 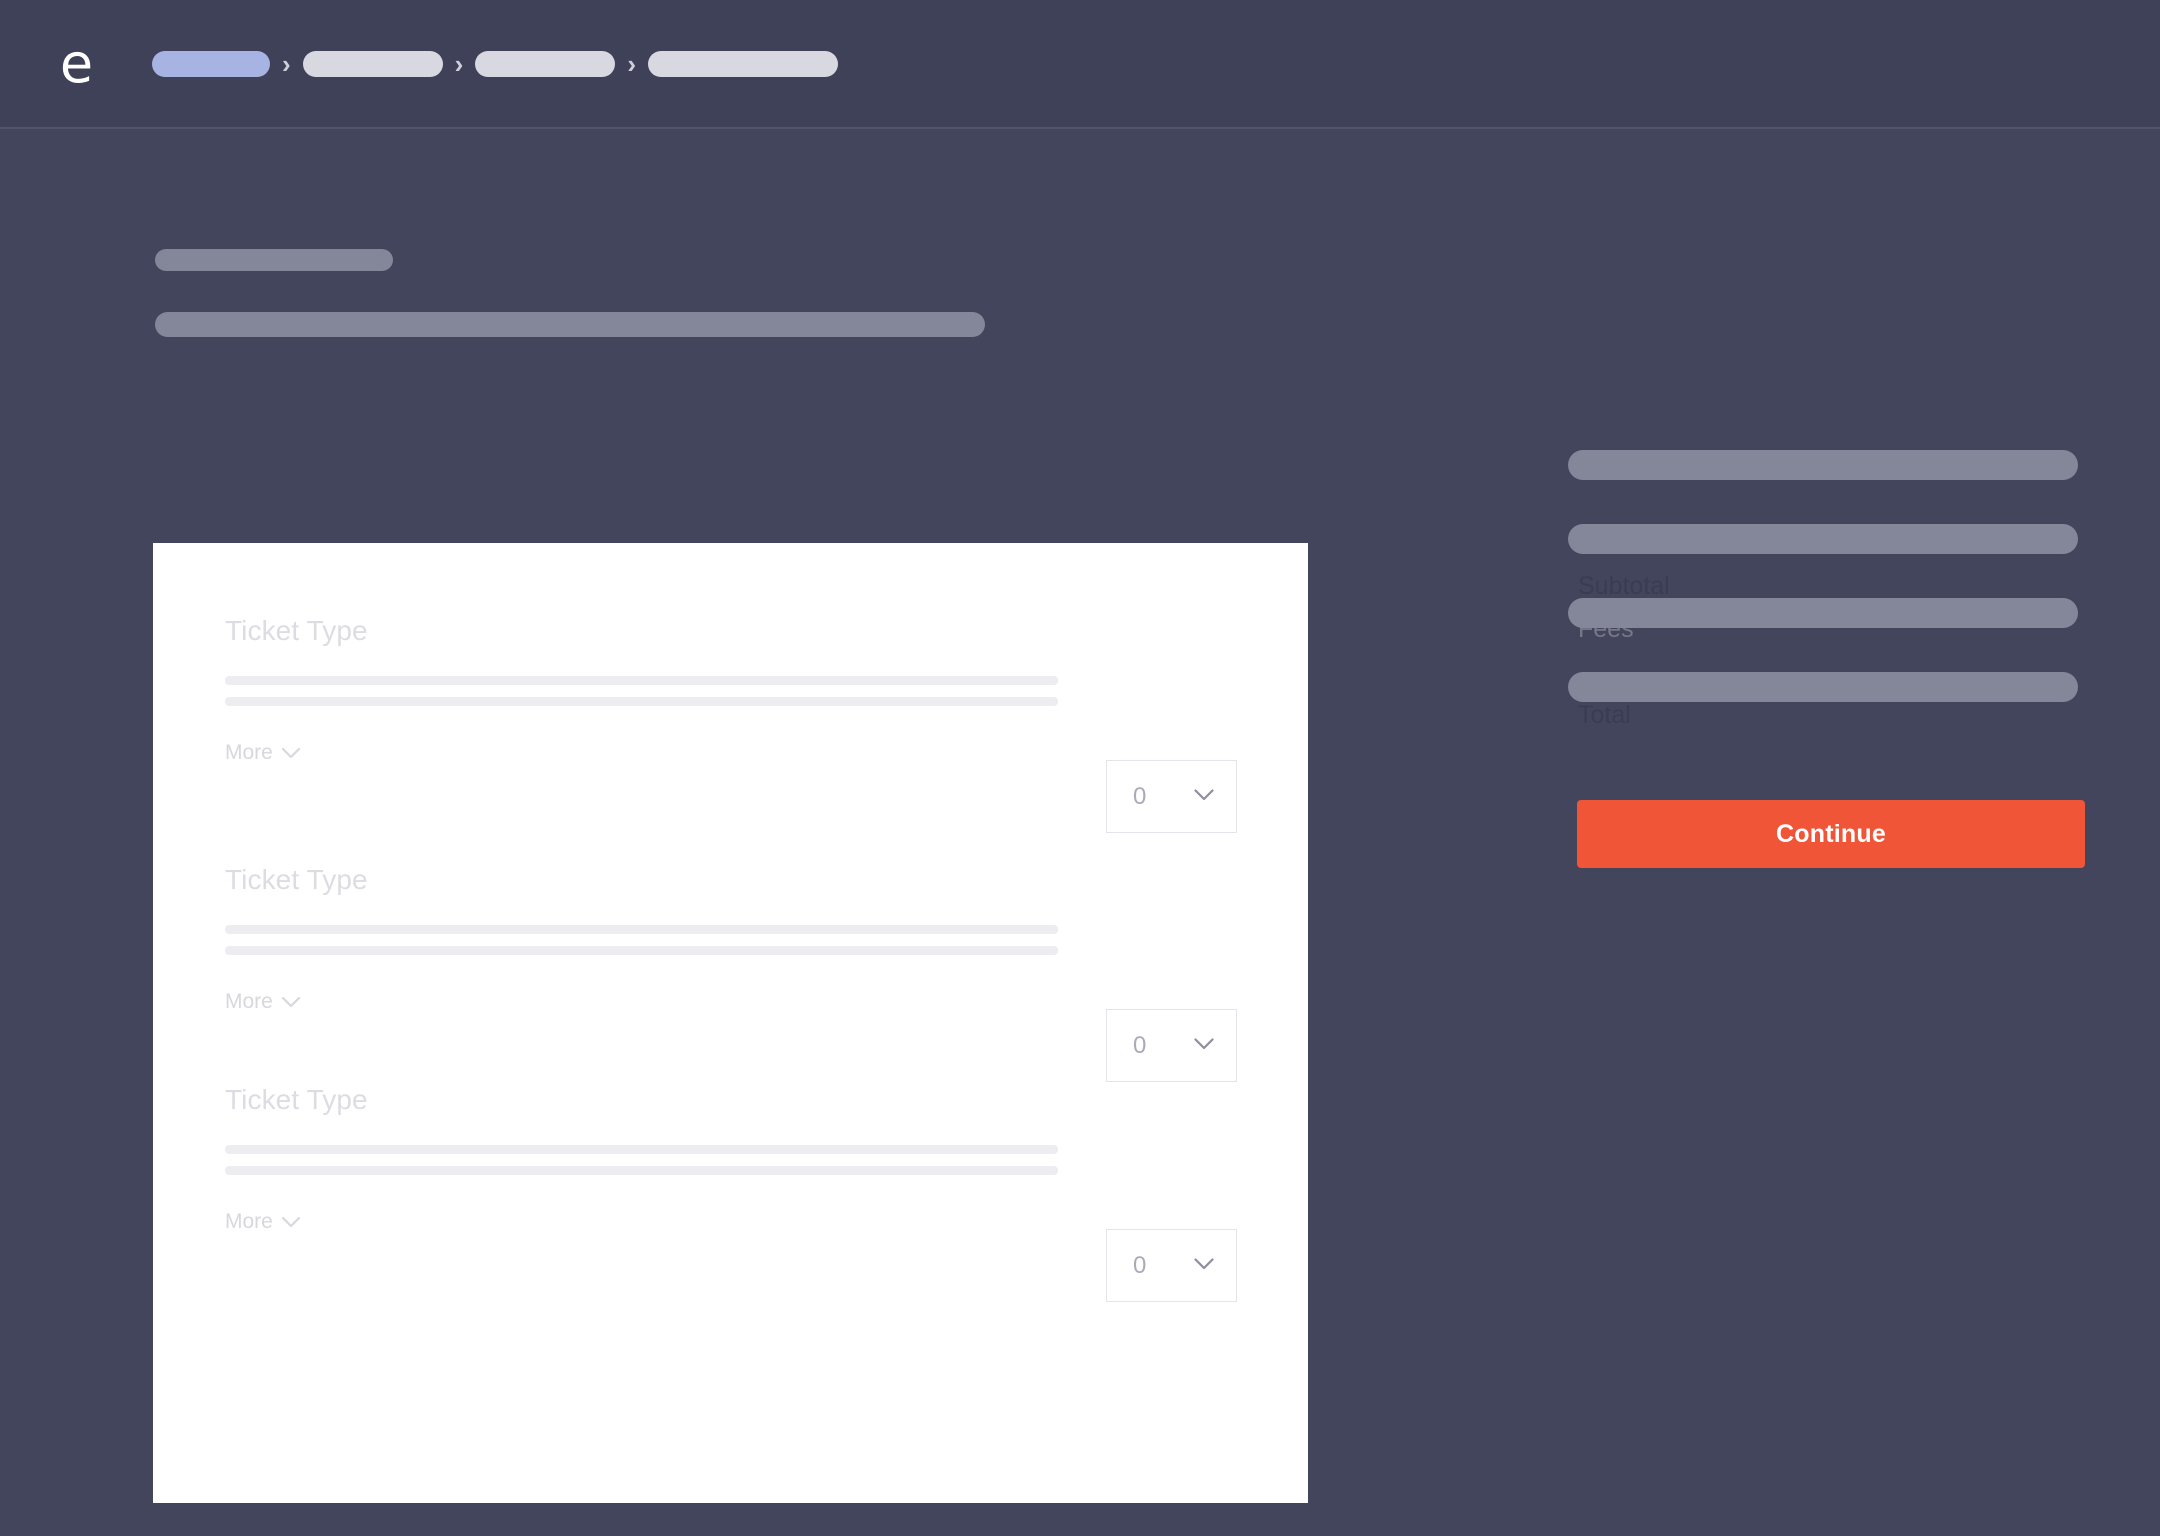 What do you see at coordinates (1624, 586) in the screenshot?
I see `order-subtotal-label: Subtotal` at bounding box center [1624, 586].